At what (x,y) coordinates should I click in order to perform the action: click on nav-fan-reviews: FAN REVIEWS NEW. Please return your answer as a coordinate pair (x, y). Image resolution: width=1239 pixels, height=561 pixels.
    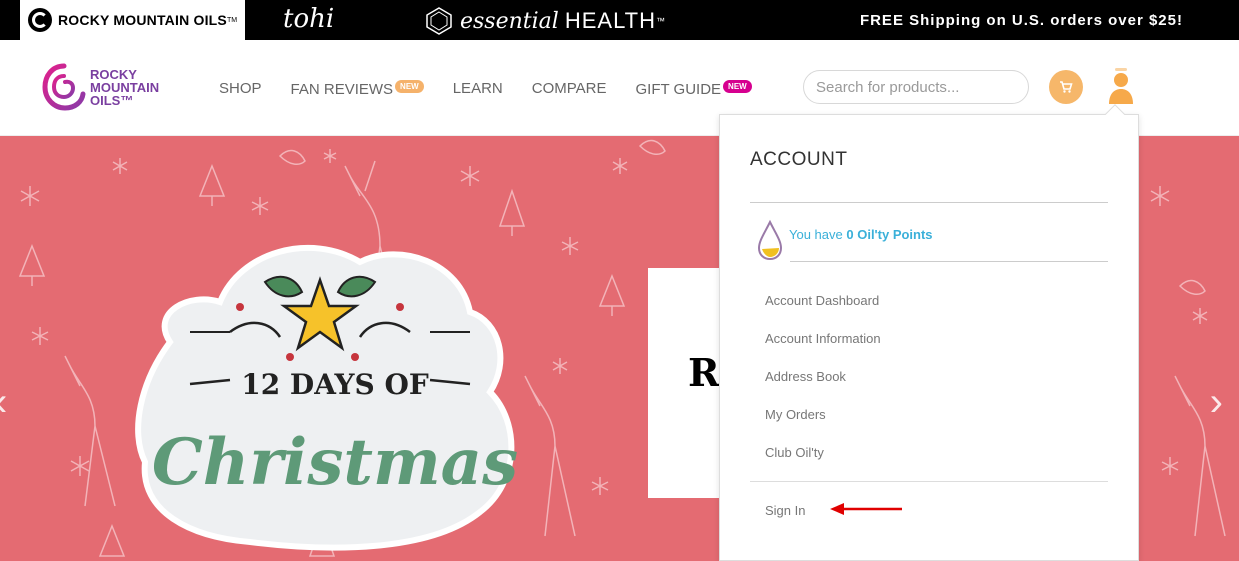
    Looking at the image, I should click on (357, 89).